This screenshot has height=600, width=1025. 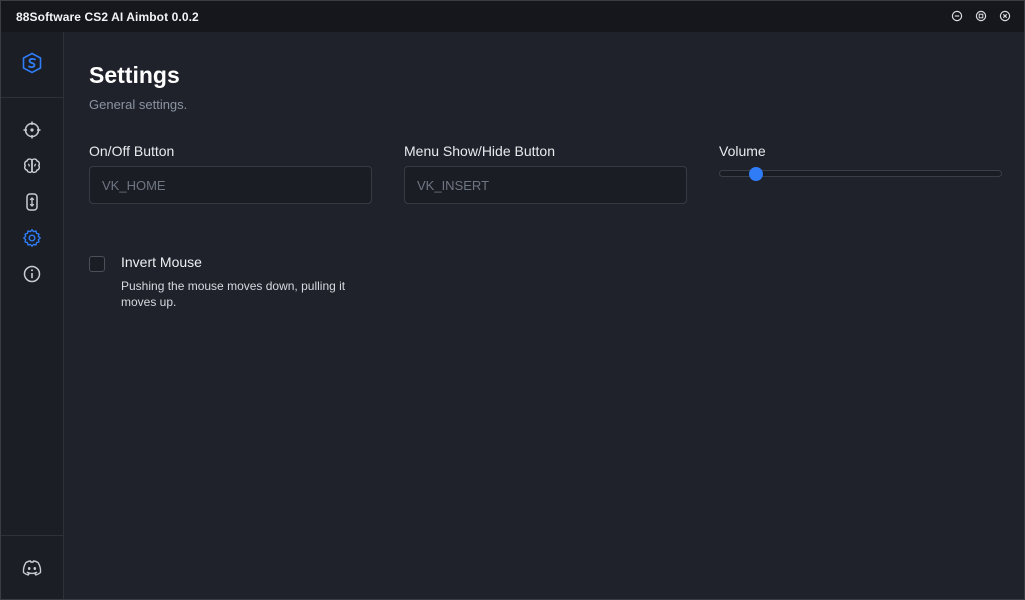 I want to click on onoff-key-input, so click(x=230, y=185).